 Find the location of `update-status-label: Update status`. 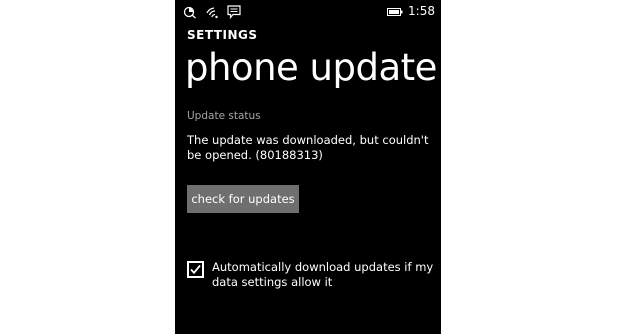

update-status-label: Update status is located at coordinates (224, 116).